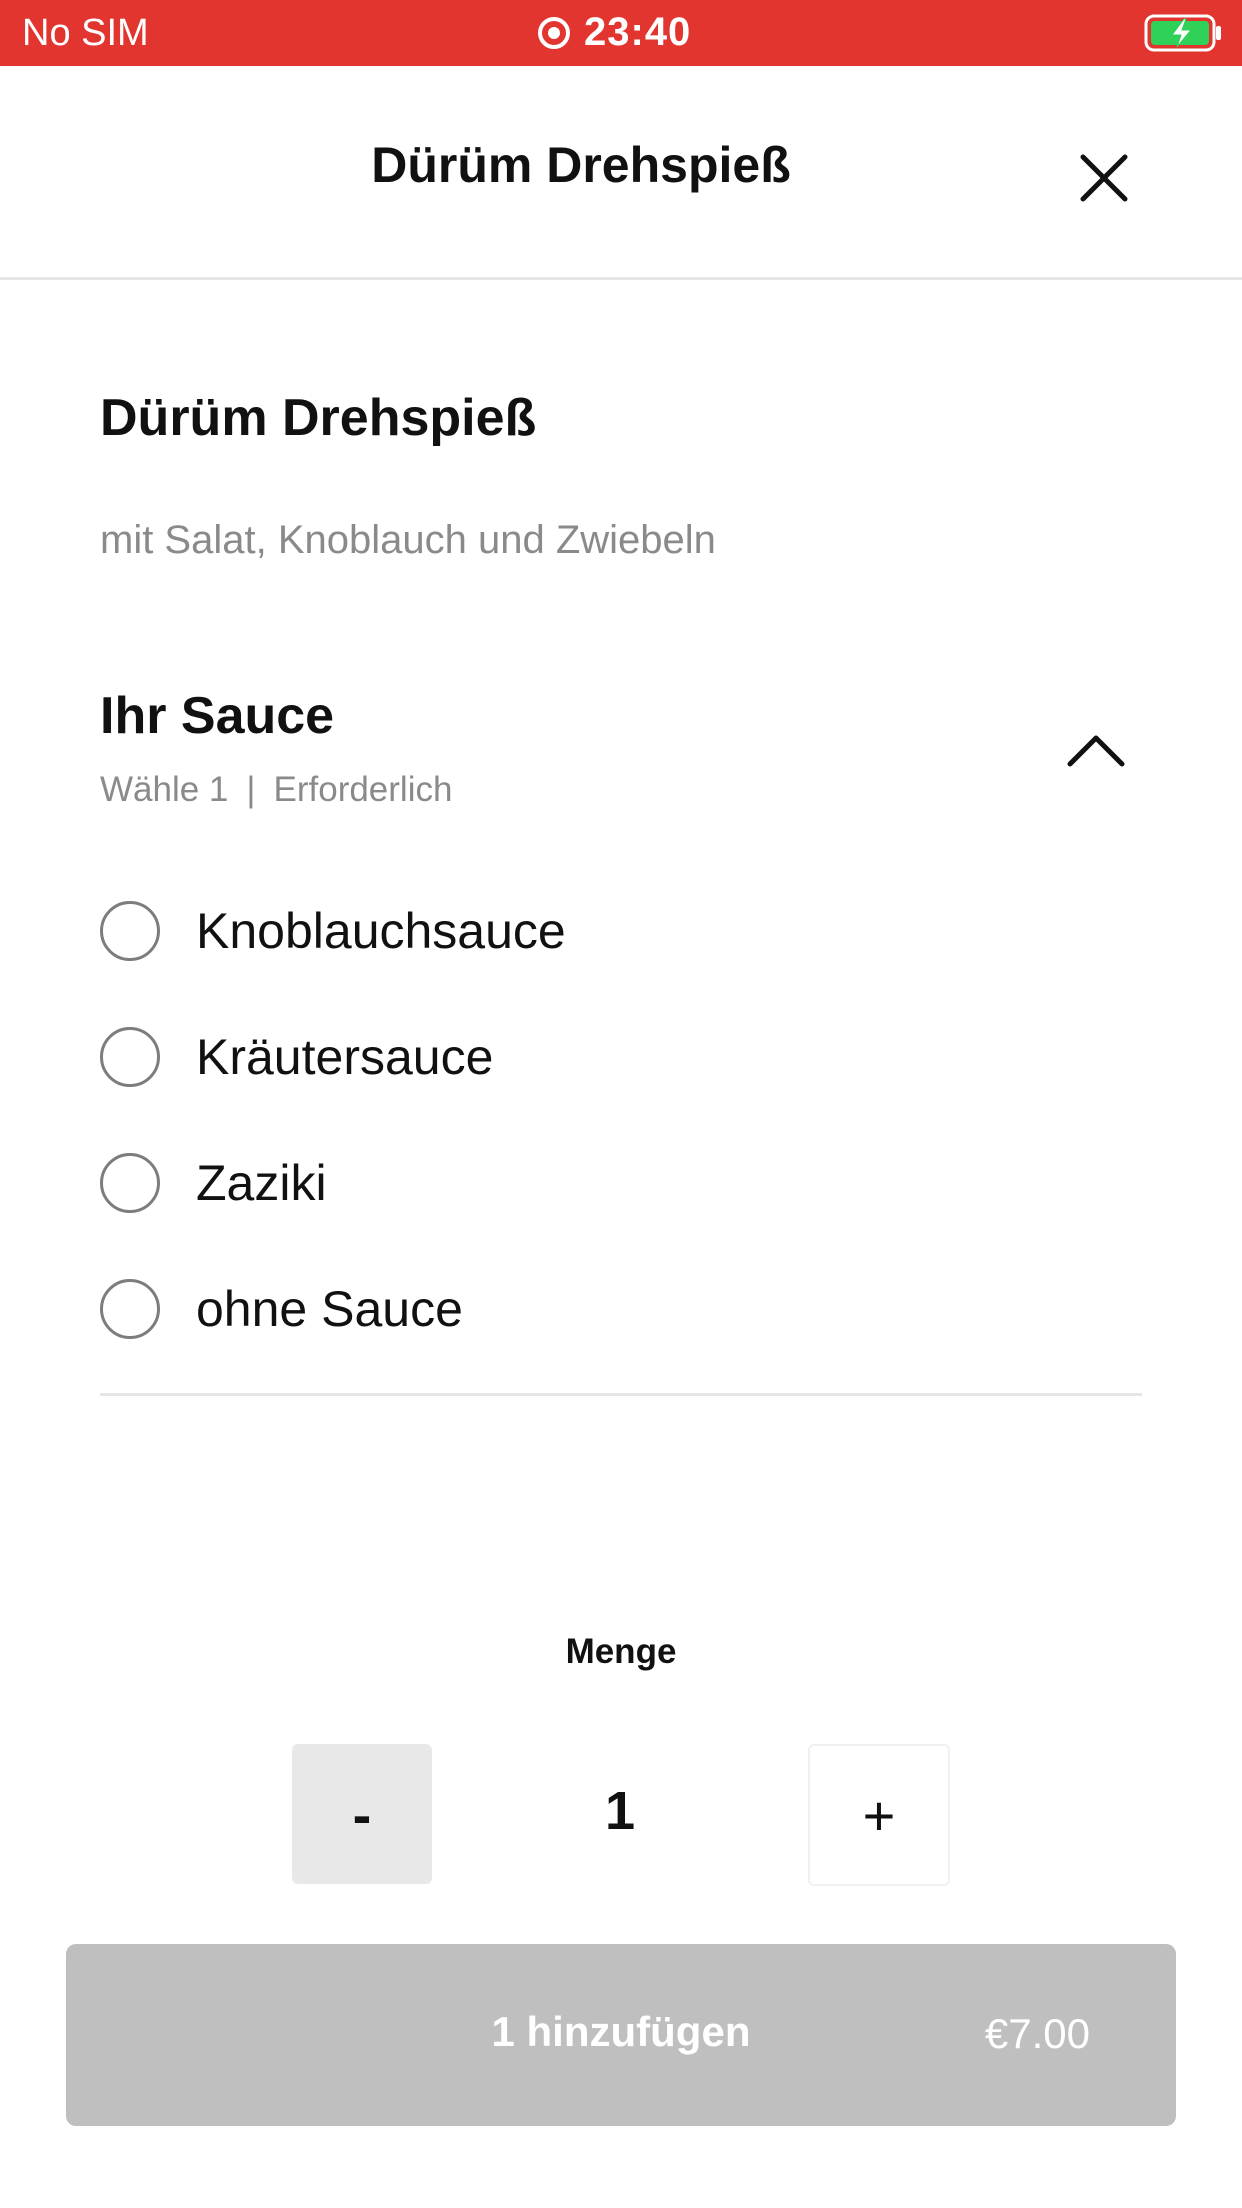  I want to click on modal-header: Dürüm Drehspieß, so click(621, 173).